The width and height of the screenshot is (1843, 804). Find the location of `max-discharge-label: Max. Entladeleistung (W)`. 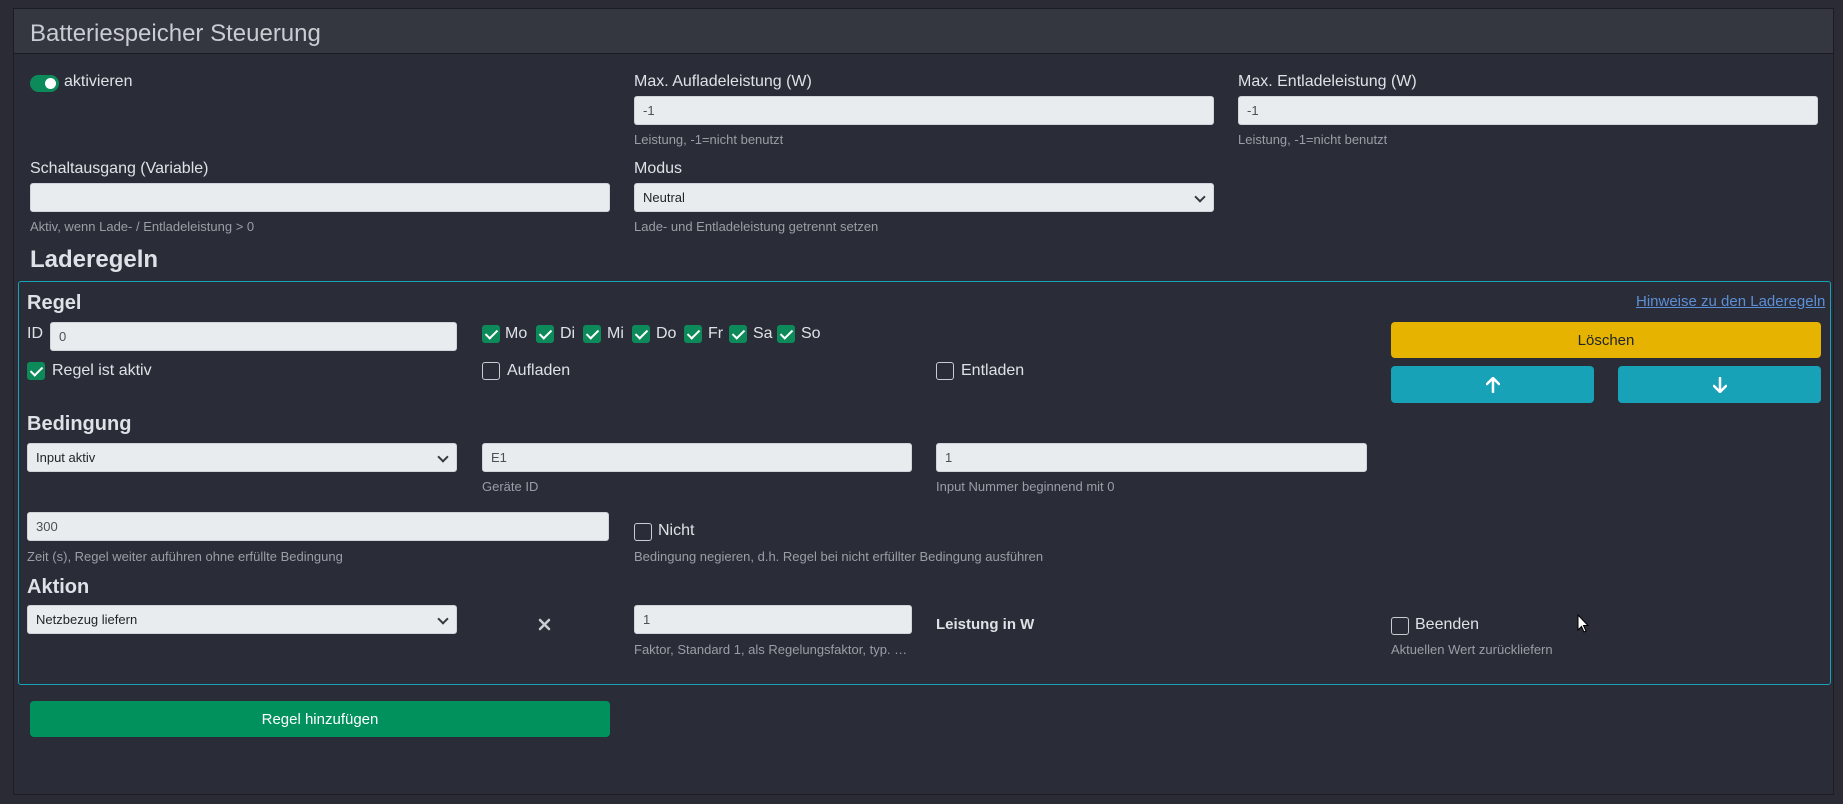

max-discharge-label: Max. Entladeleistung (W) is located at coordinates (1327, 81).